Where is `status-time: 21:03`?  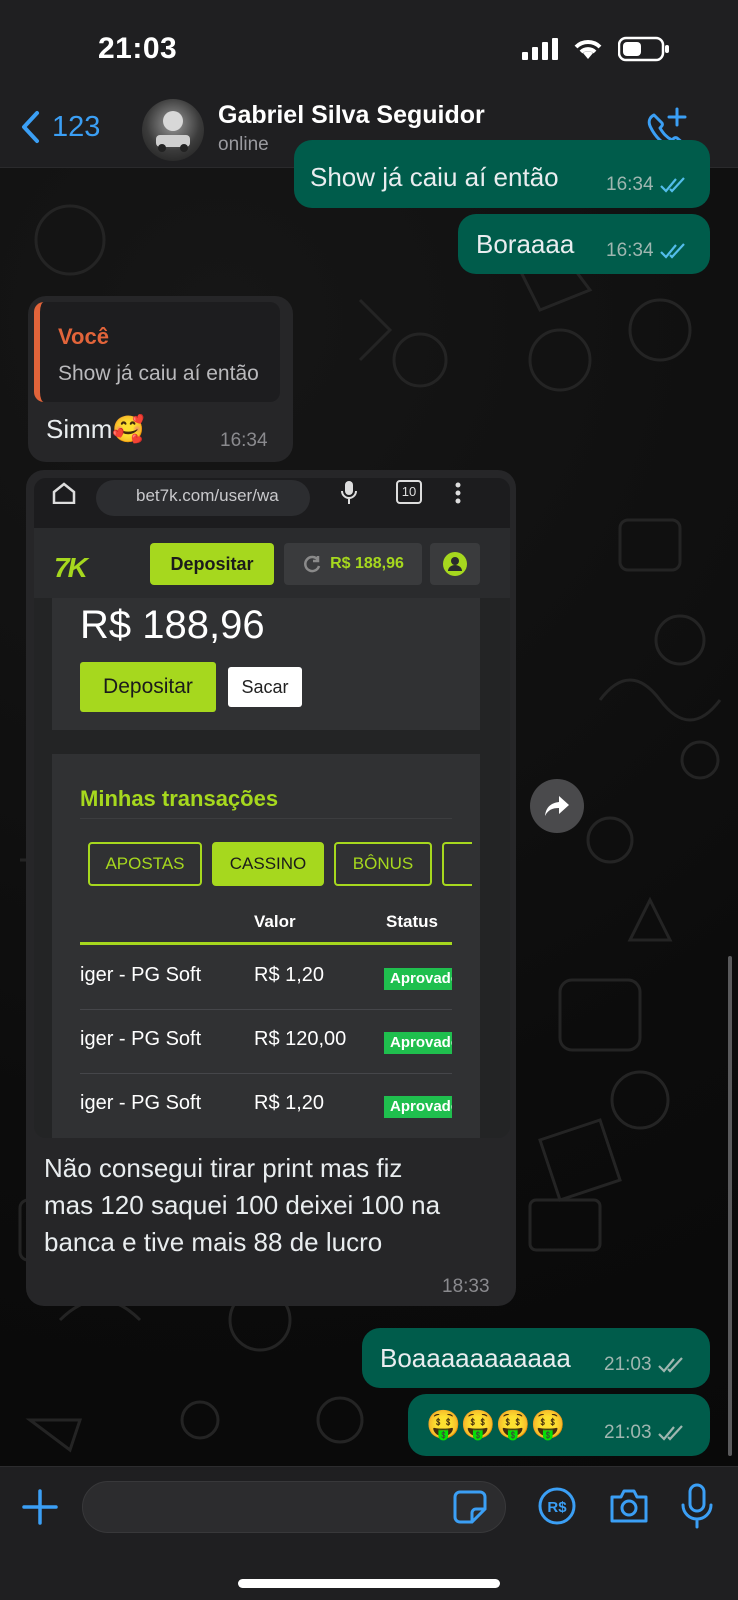
status-time: 21:03 is located at coordinates (138, 48).